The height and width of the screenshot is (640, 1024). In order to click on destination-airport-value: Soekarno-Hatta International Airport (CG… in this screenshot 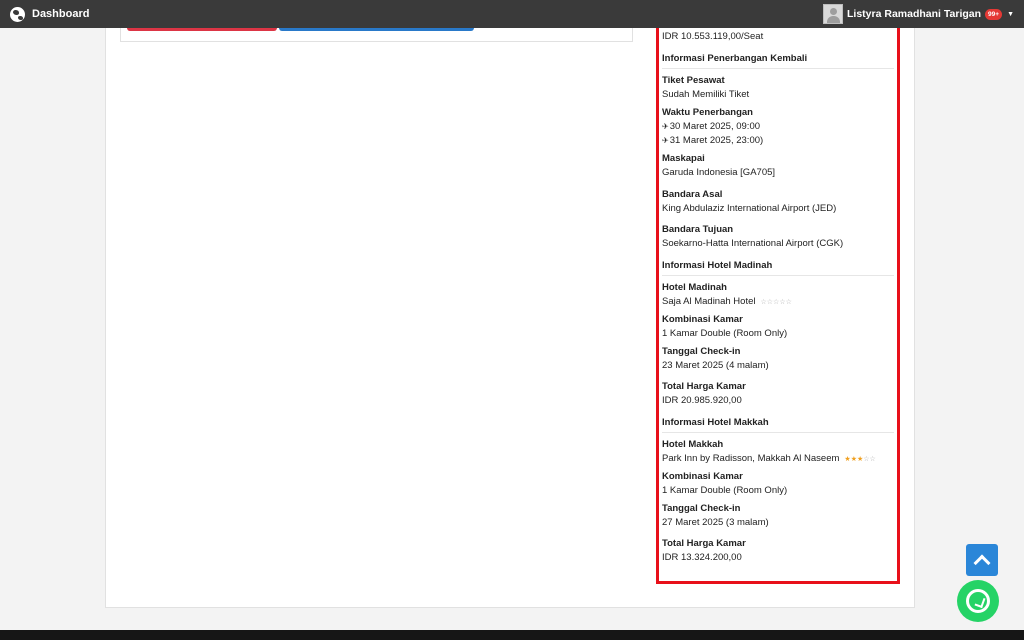, I will do `click(753, 243)`.